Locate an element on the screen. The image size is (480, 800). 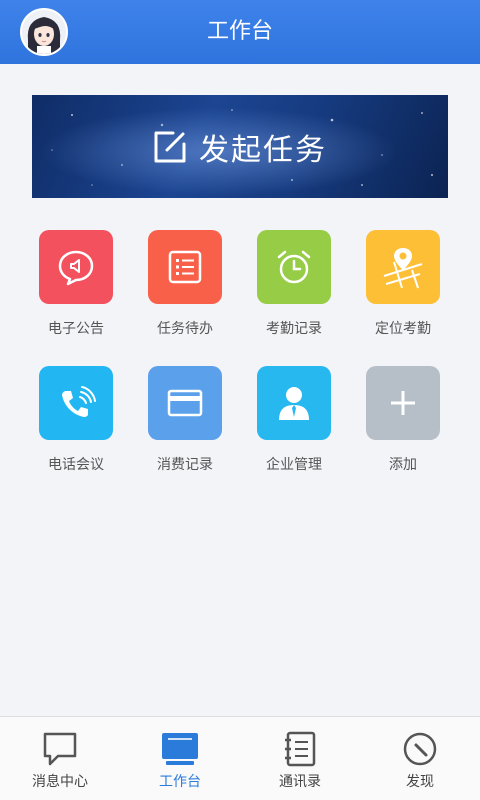
contacts-book-icon is located at coordinates (300, 749).